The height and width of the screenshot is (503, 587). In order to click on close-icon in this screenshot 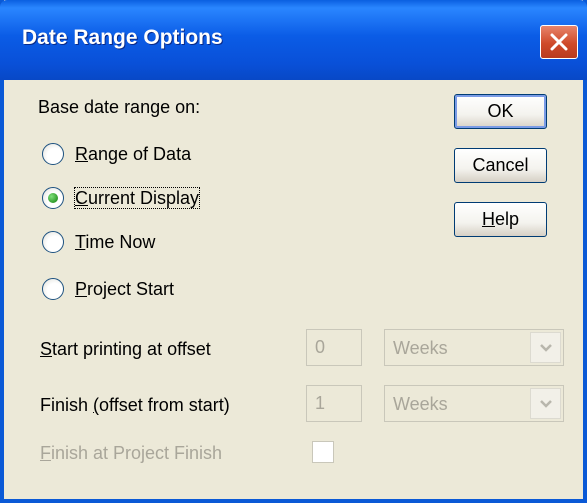, I will do `click(559, 42)`.